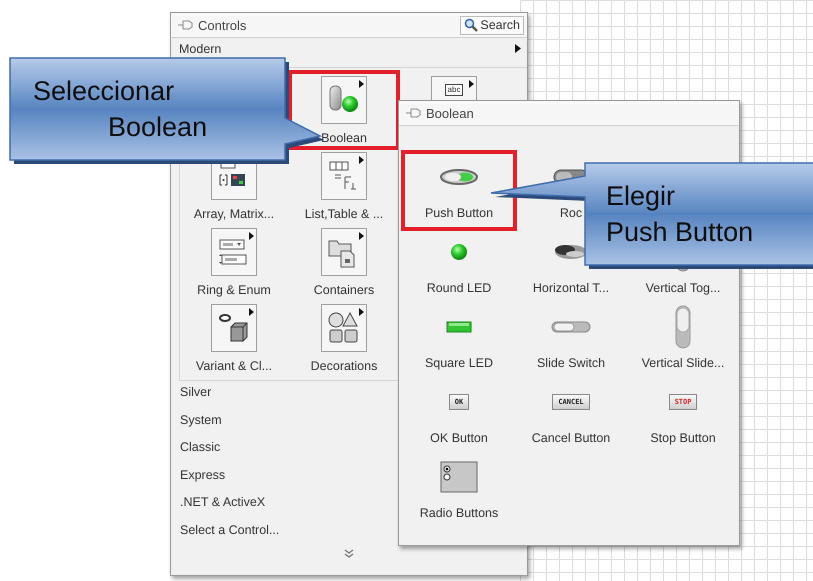  I want to click on item-label: Boolean, so click(344, 138).